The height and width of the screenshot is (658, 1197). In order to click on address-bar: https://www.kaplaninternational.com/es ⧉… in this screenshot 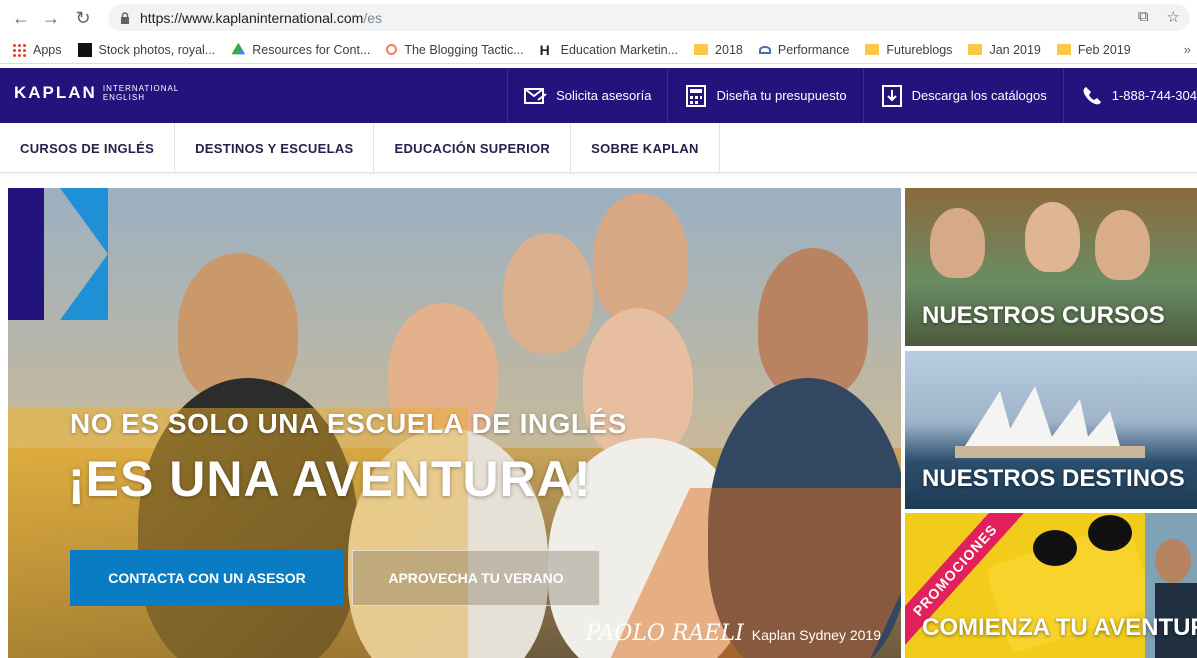, I will do `click(649, 17)`.